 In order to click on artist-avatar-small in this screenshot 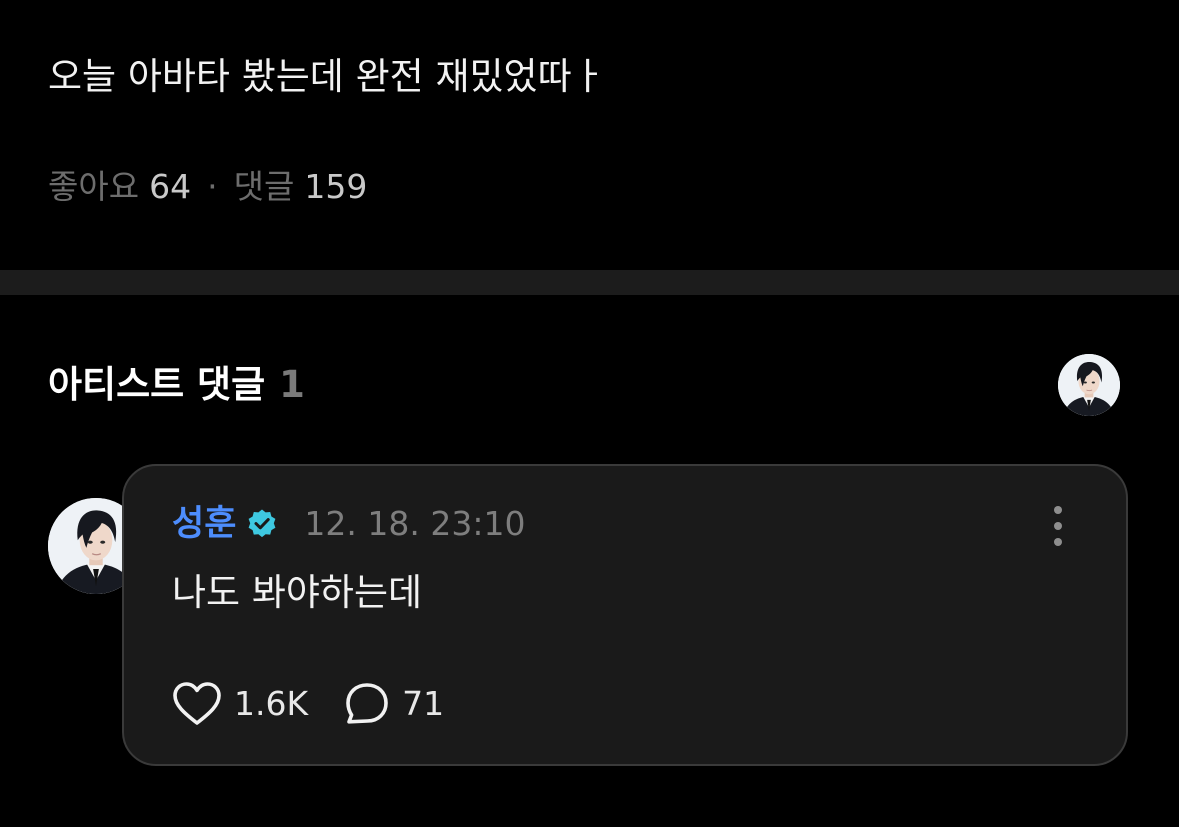, I will do `click(1089, 385)`.